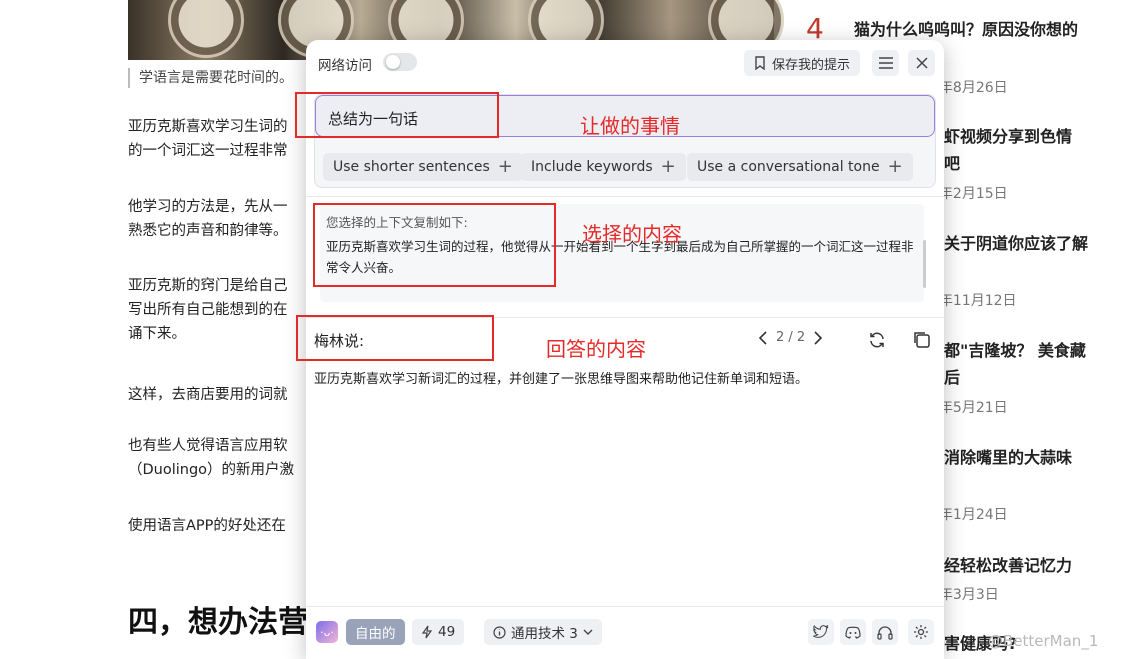 This screenshot has height=659, width=1122. I want to click on annotation-box-task, so click(397, 115).